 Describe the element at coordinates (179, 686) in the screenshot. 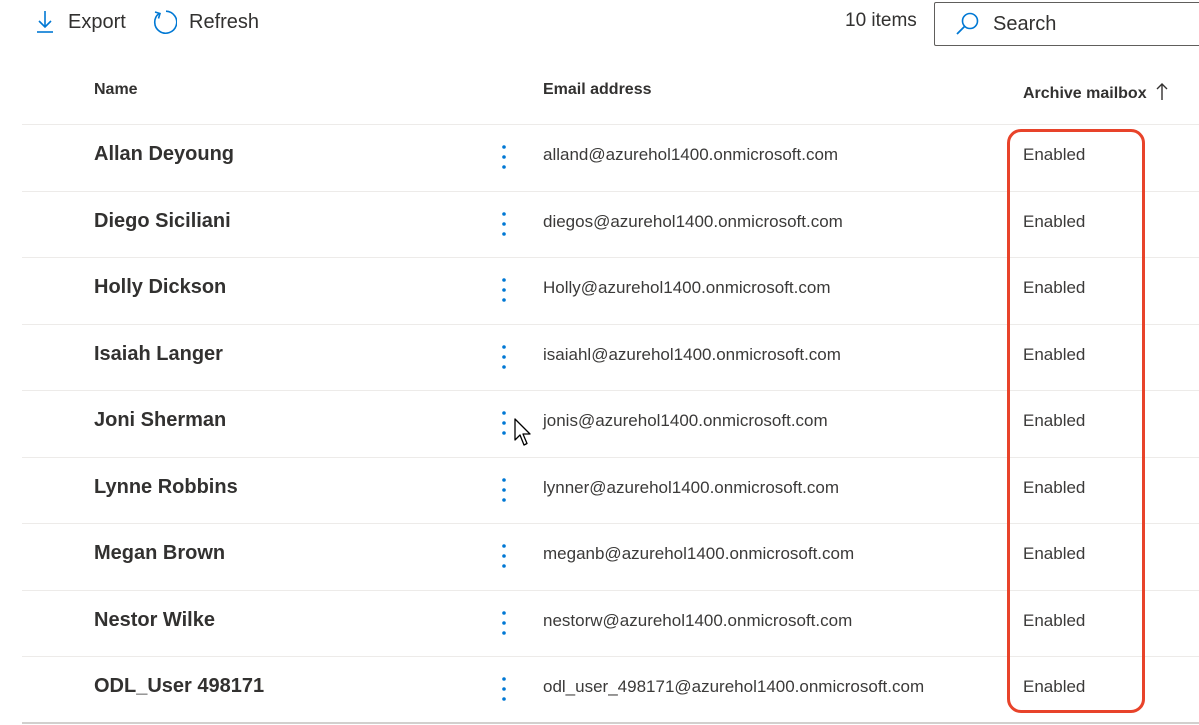

I see `user-name: ODL_User 498171` at that location.